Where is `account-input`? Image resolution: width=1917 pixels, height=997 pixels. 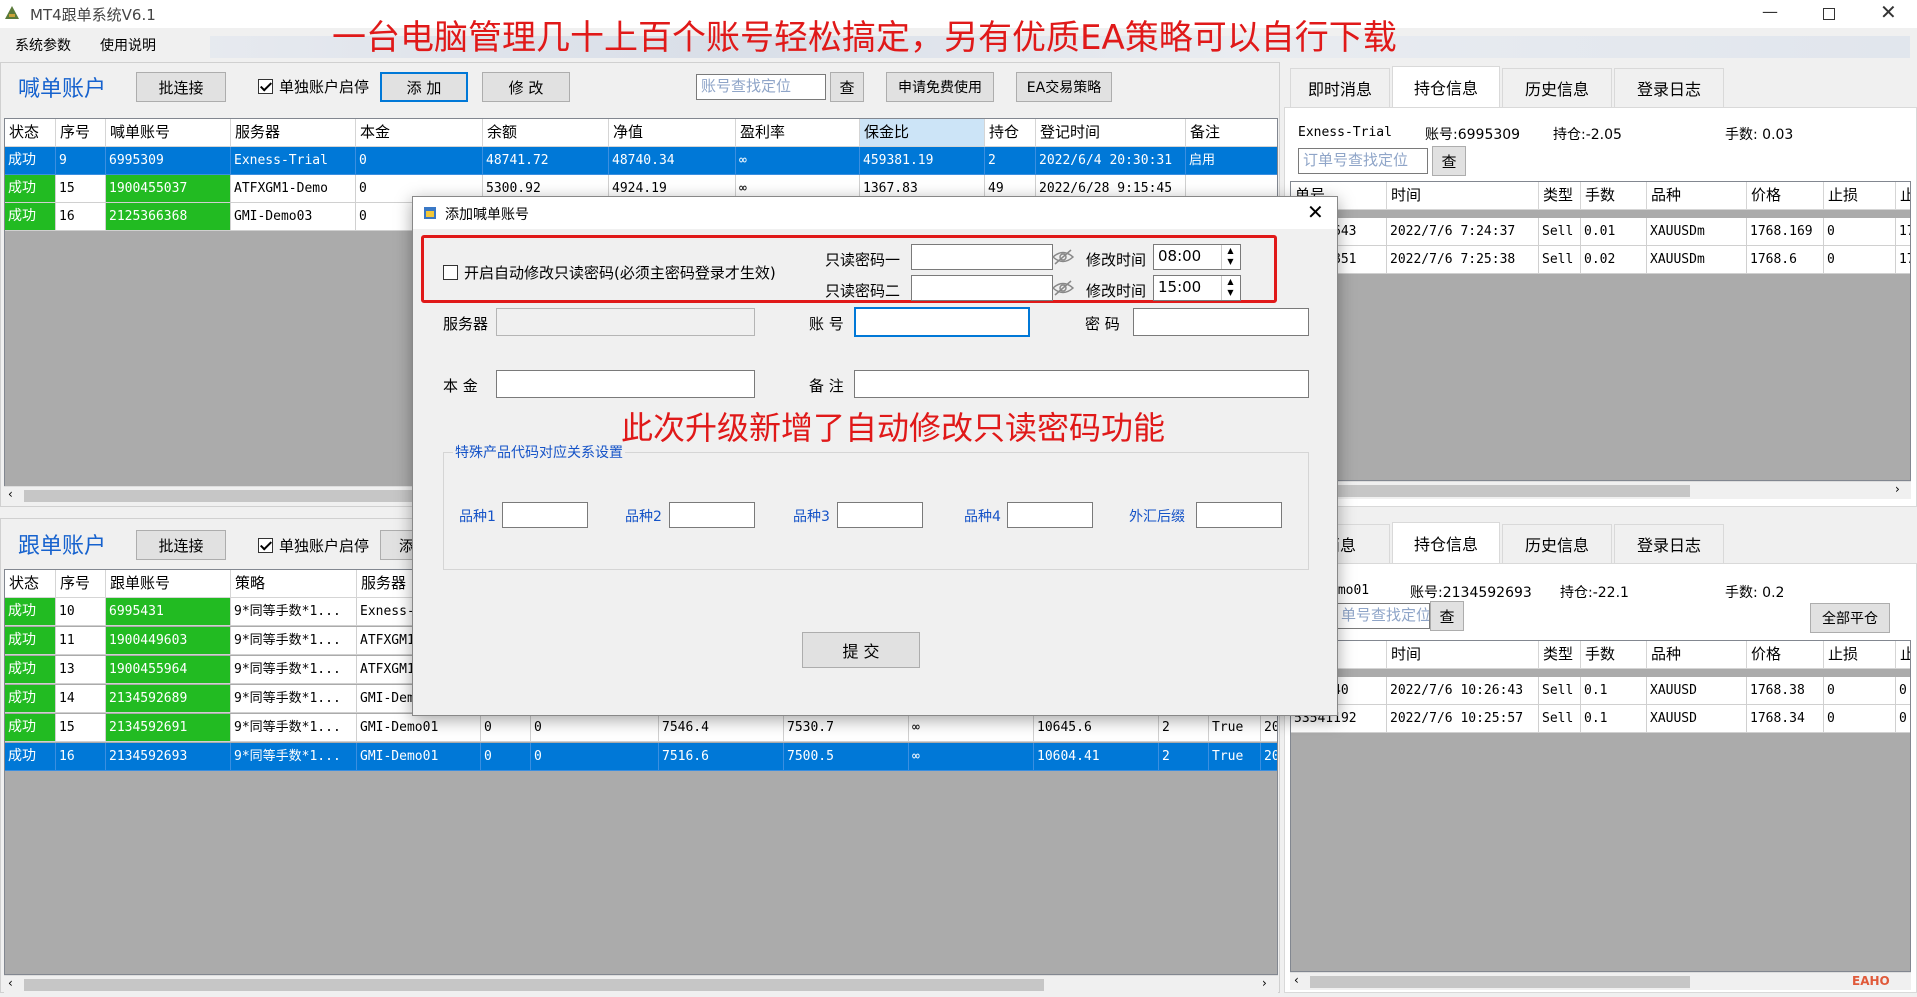
account-input is located at coordinates (942, 322).